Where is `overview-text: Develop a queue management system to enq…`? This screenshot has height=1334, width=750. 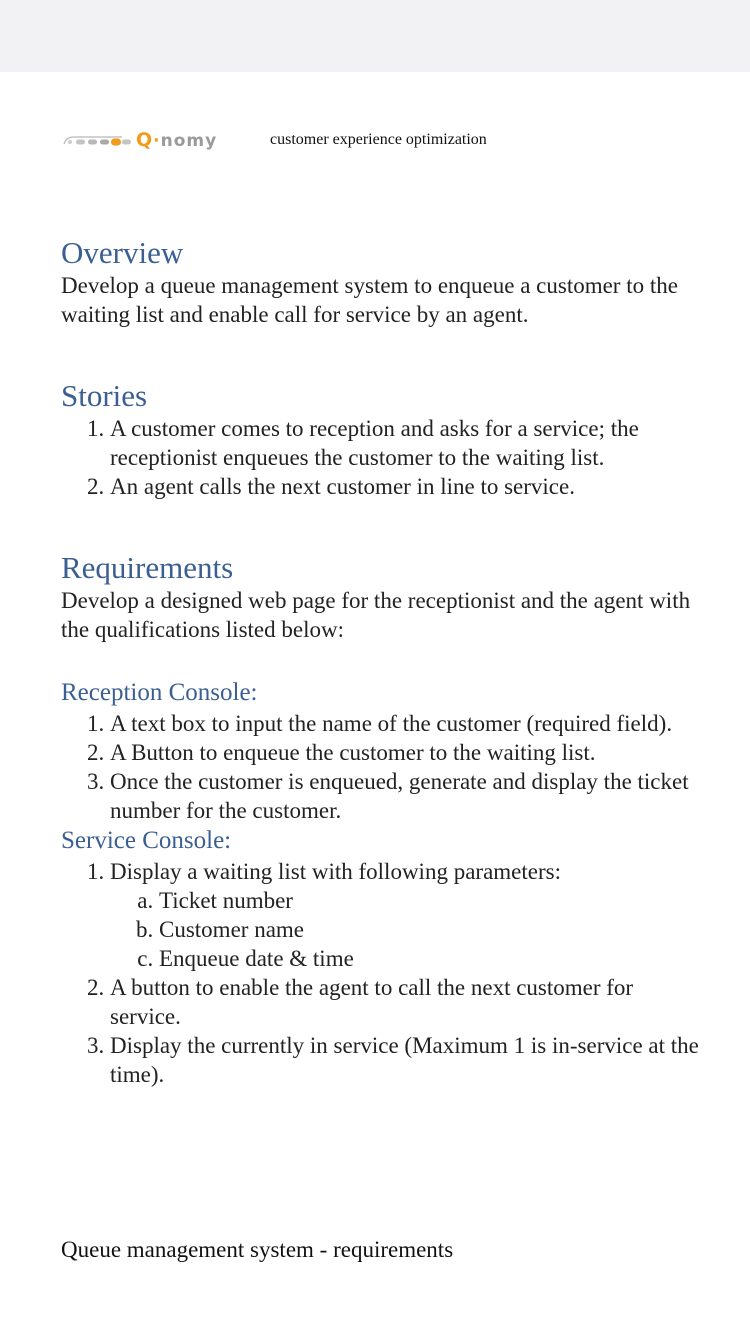
overview-text: Develop a queue management system to enq… is located at coordinates (369, 300).